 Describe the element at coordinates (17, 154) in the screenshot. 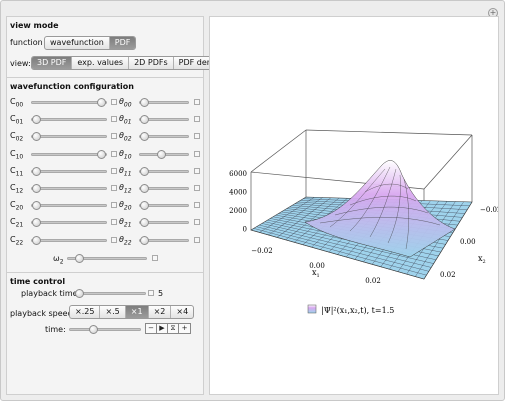

I see `c-coefficient-label: C10` at that location.